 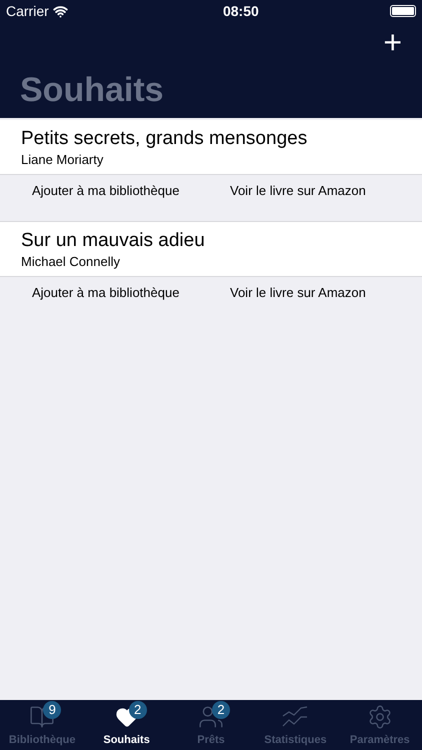 I want to click on book-row: Sur un mauvais adieu Michael Connelly, so click(x=211, y=249).